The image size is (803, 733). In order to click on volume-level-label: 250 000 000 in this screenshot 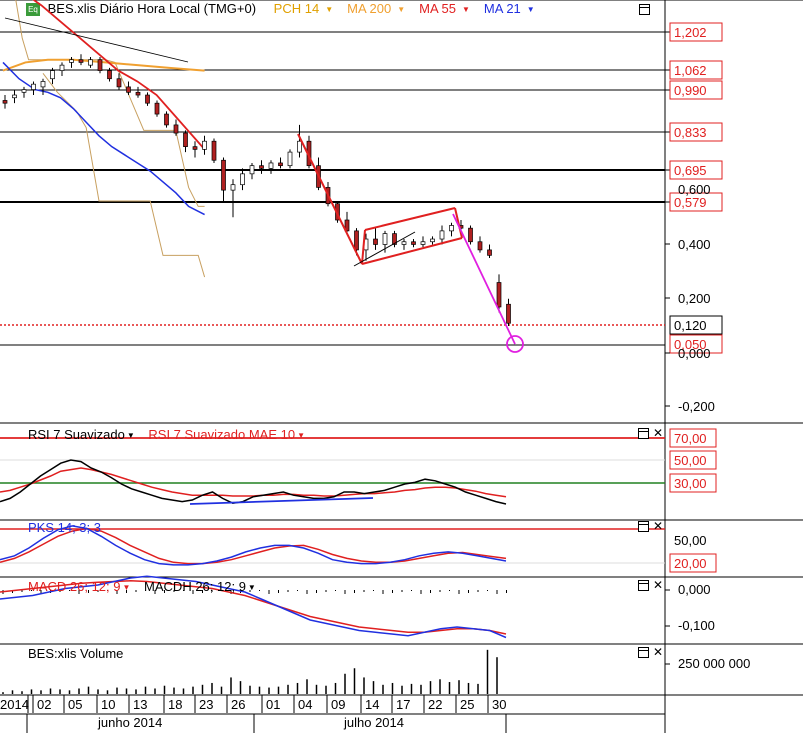, I will do `click(714, 663)`.